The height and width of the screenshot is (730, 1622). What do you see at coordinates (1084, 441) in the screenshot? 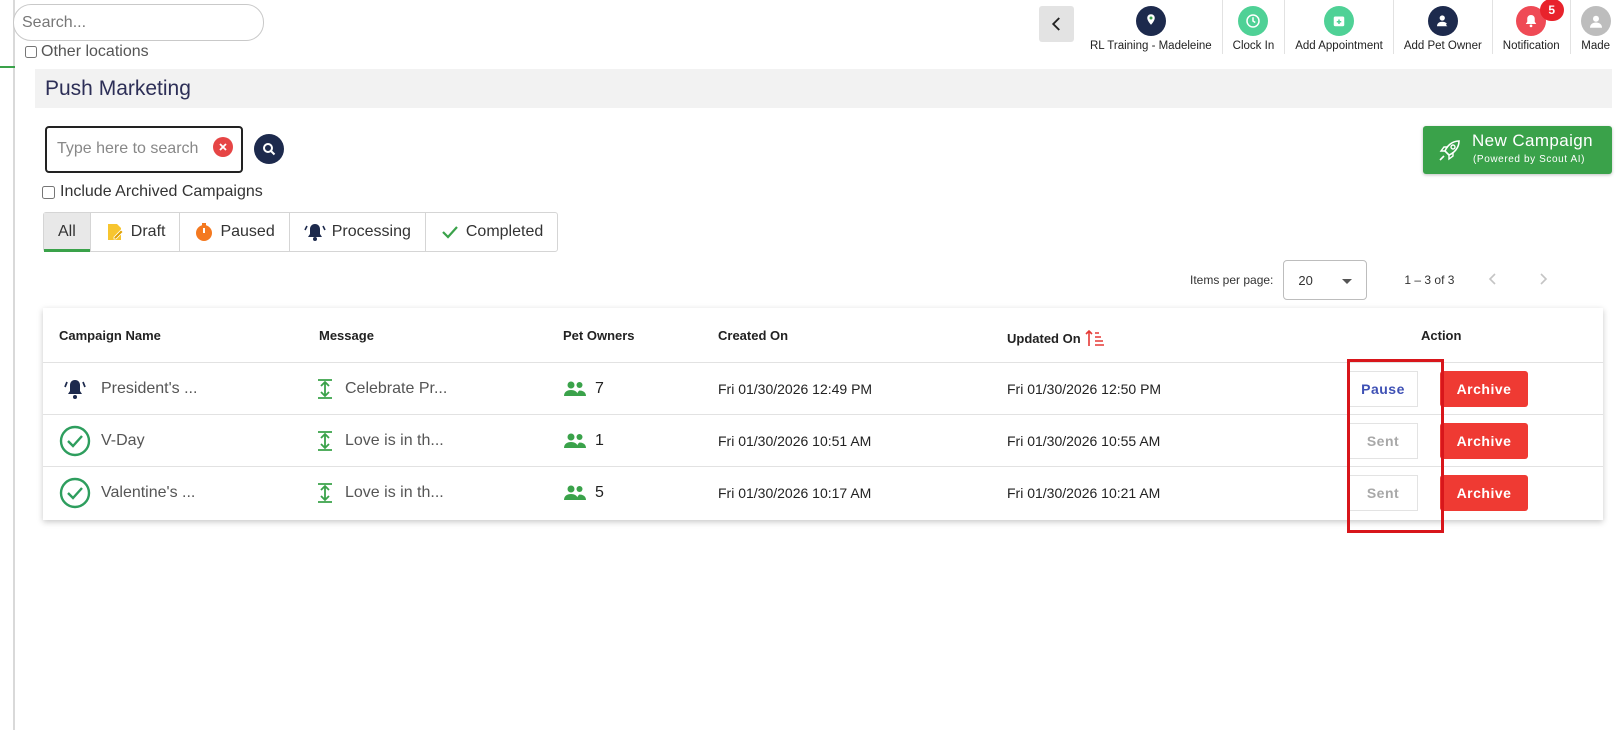
I see `updated-on-cell: Fri 01/30/2026 10:55 AM` at bounding box center [1084, 441].